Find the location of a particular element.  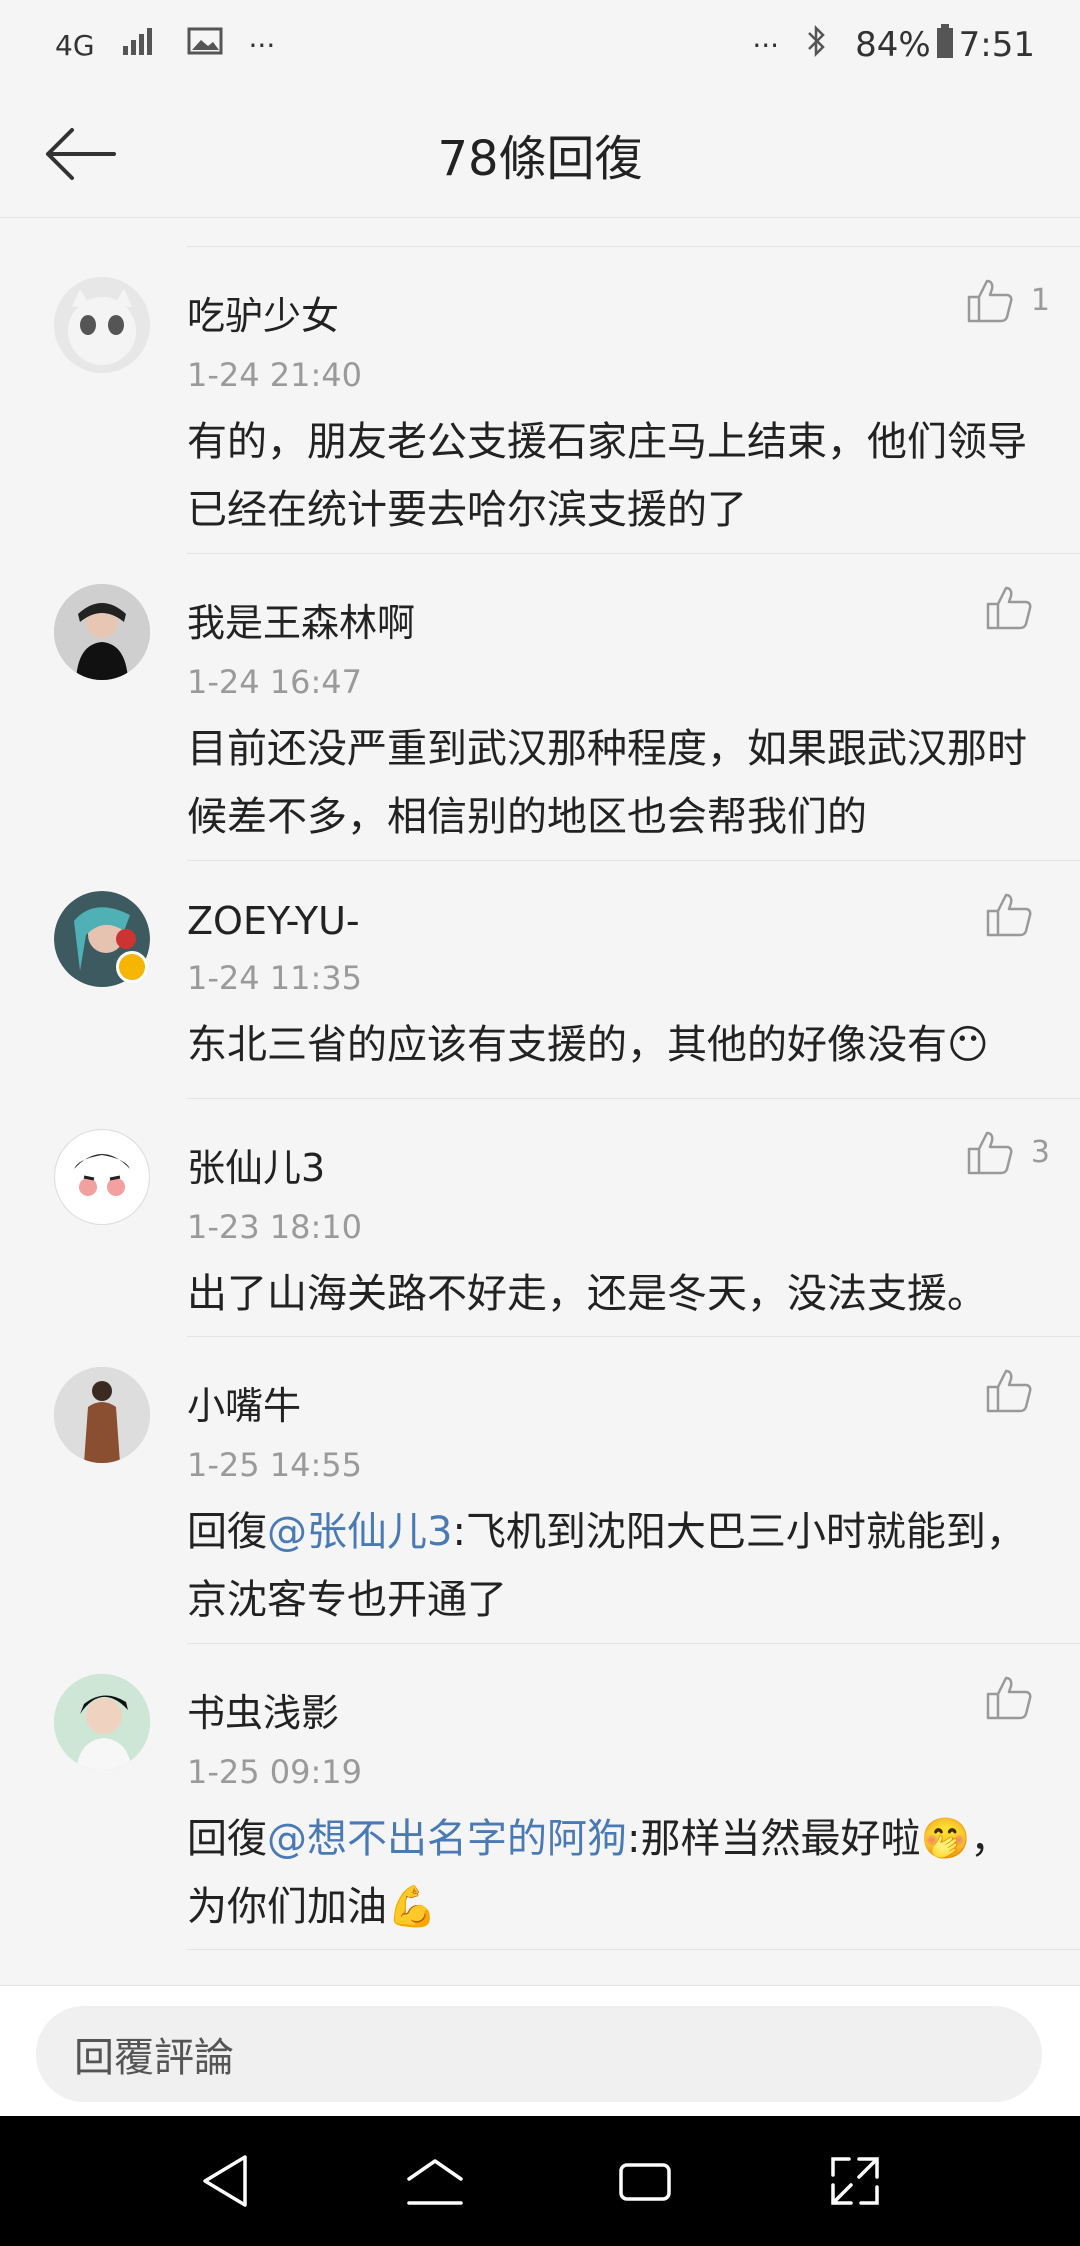

comment-text: 回復@张仙儿3:飞机到沈阳大巴三小时就能到，京沈客专也开通了 is located at coordinates (633, 1566).